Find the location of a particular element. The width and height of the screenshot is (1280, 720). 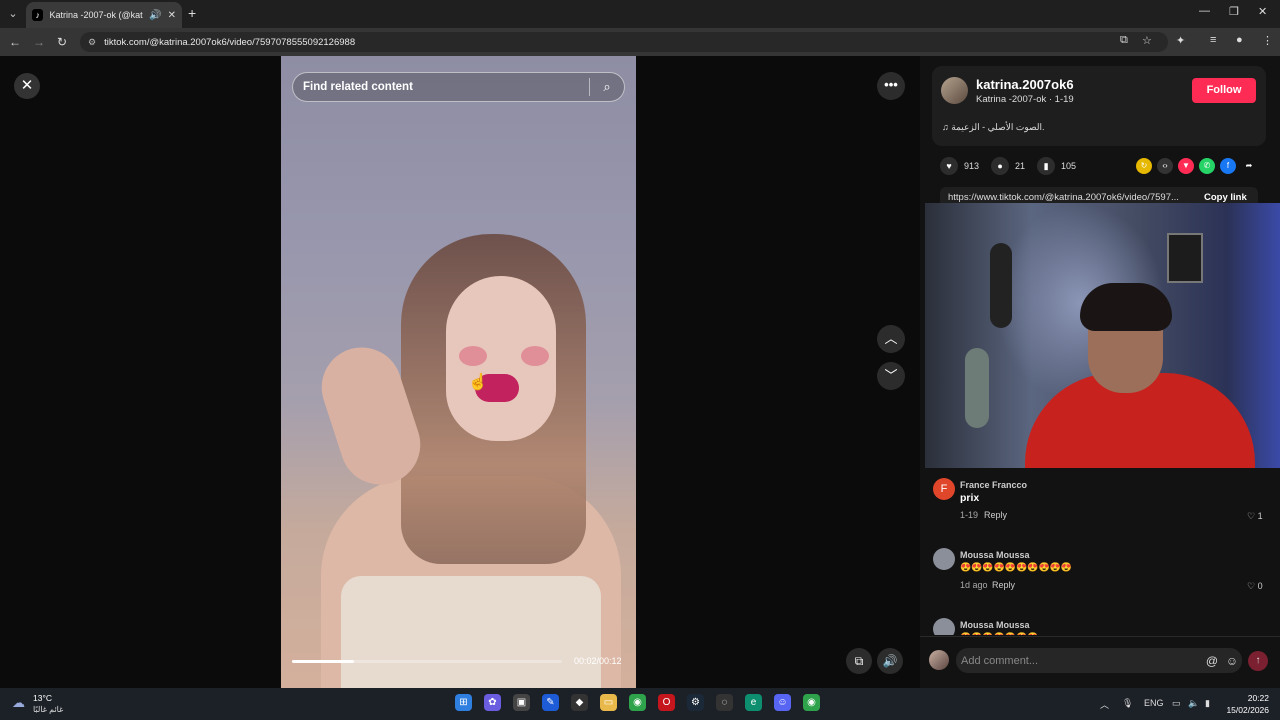

mouse-cursor-icon: ☝ is located at coordinates (478, 382).